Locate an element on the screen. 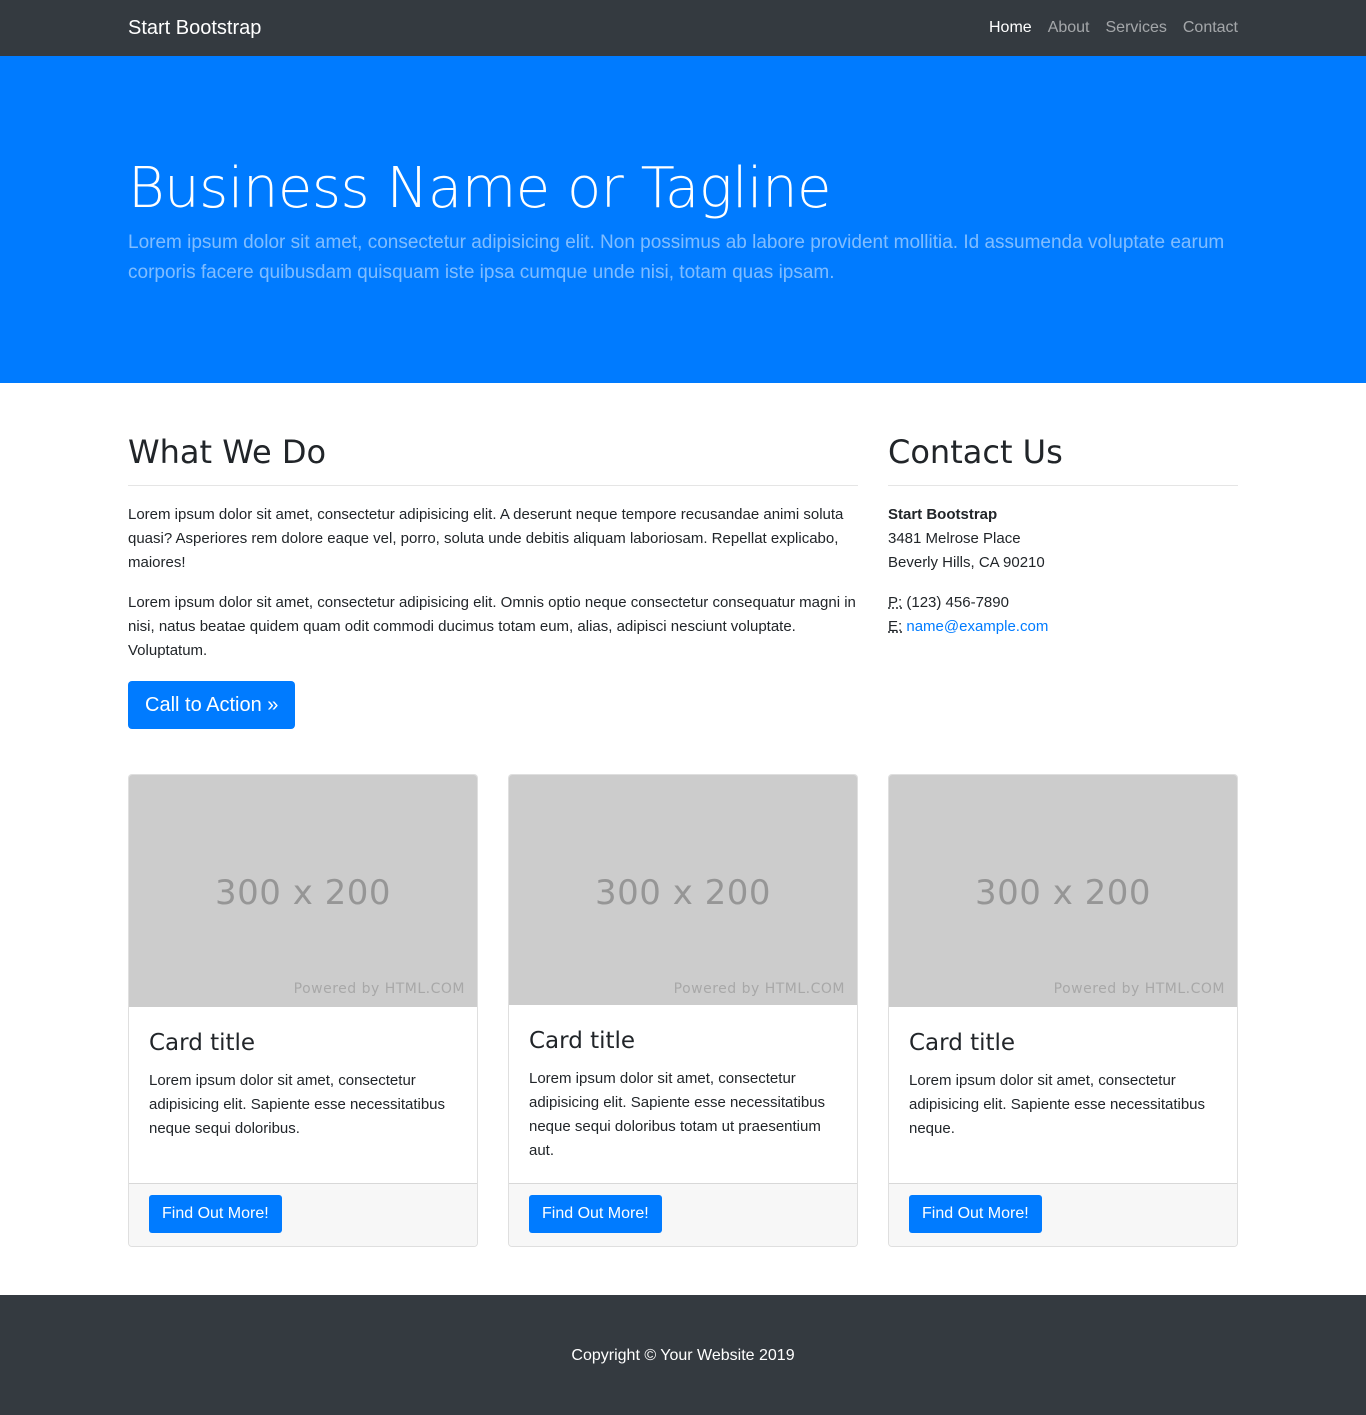  contact-email-link: name@example.com is located at coordinates (977, 626).